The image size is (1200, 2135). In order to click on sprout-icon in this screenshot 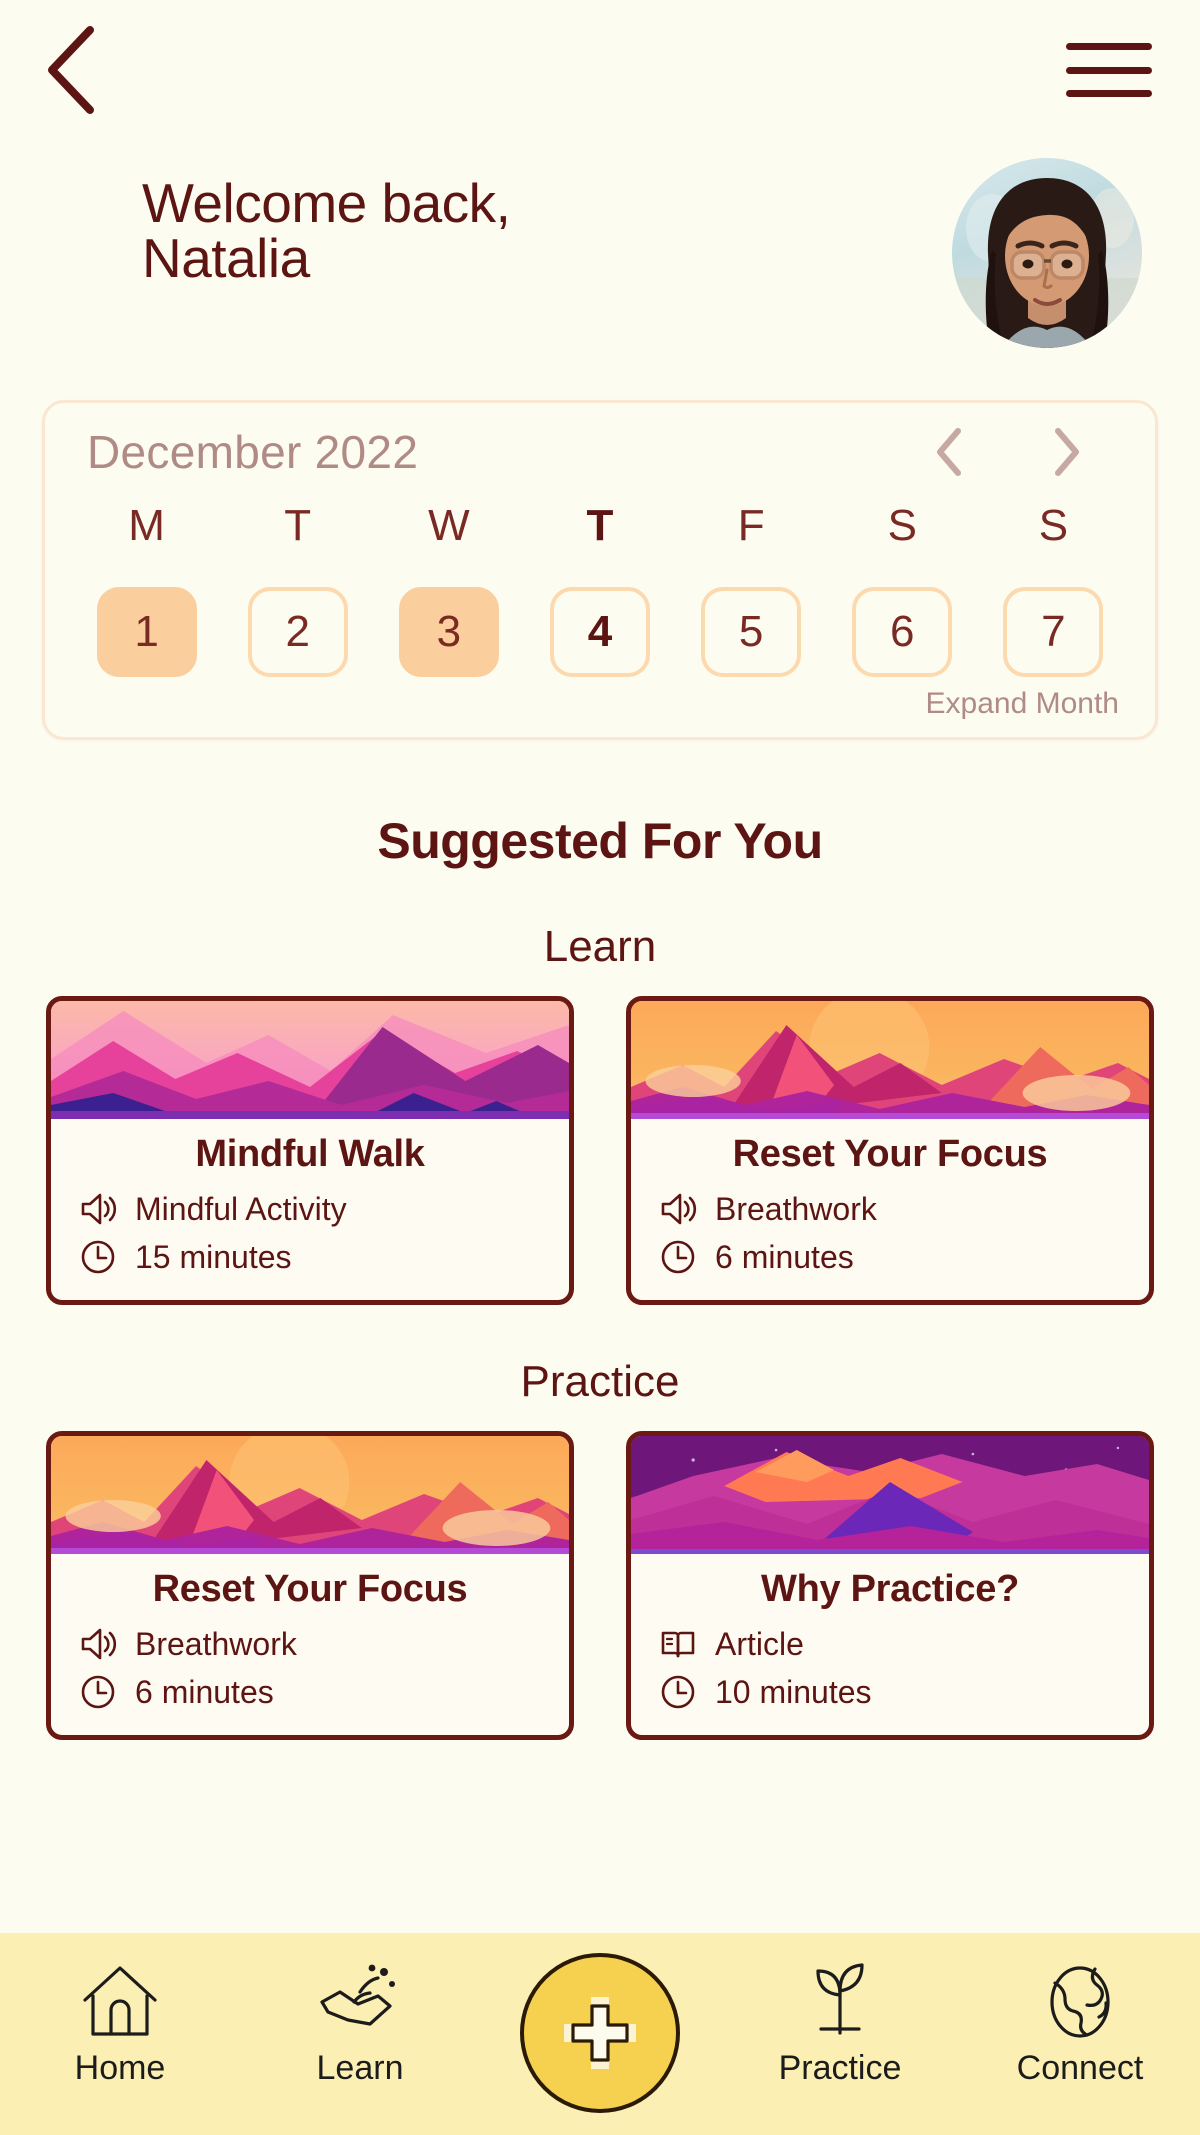, I will do `click(840, 2002)`.